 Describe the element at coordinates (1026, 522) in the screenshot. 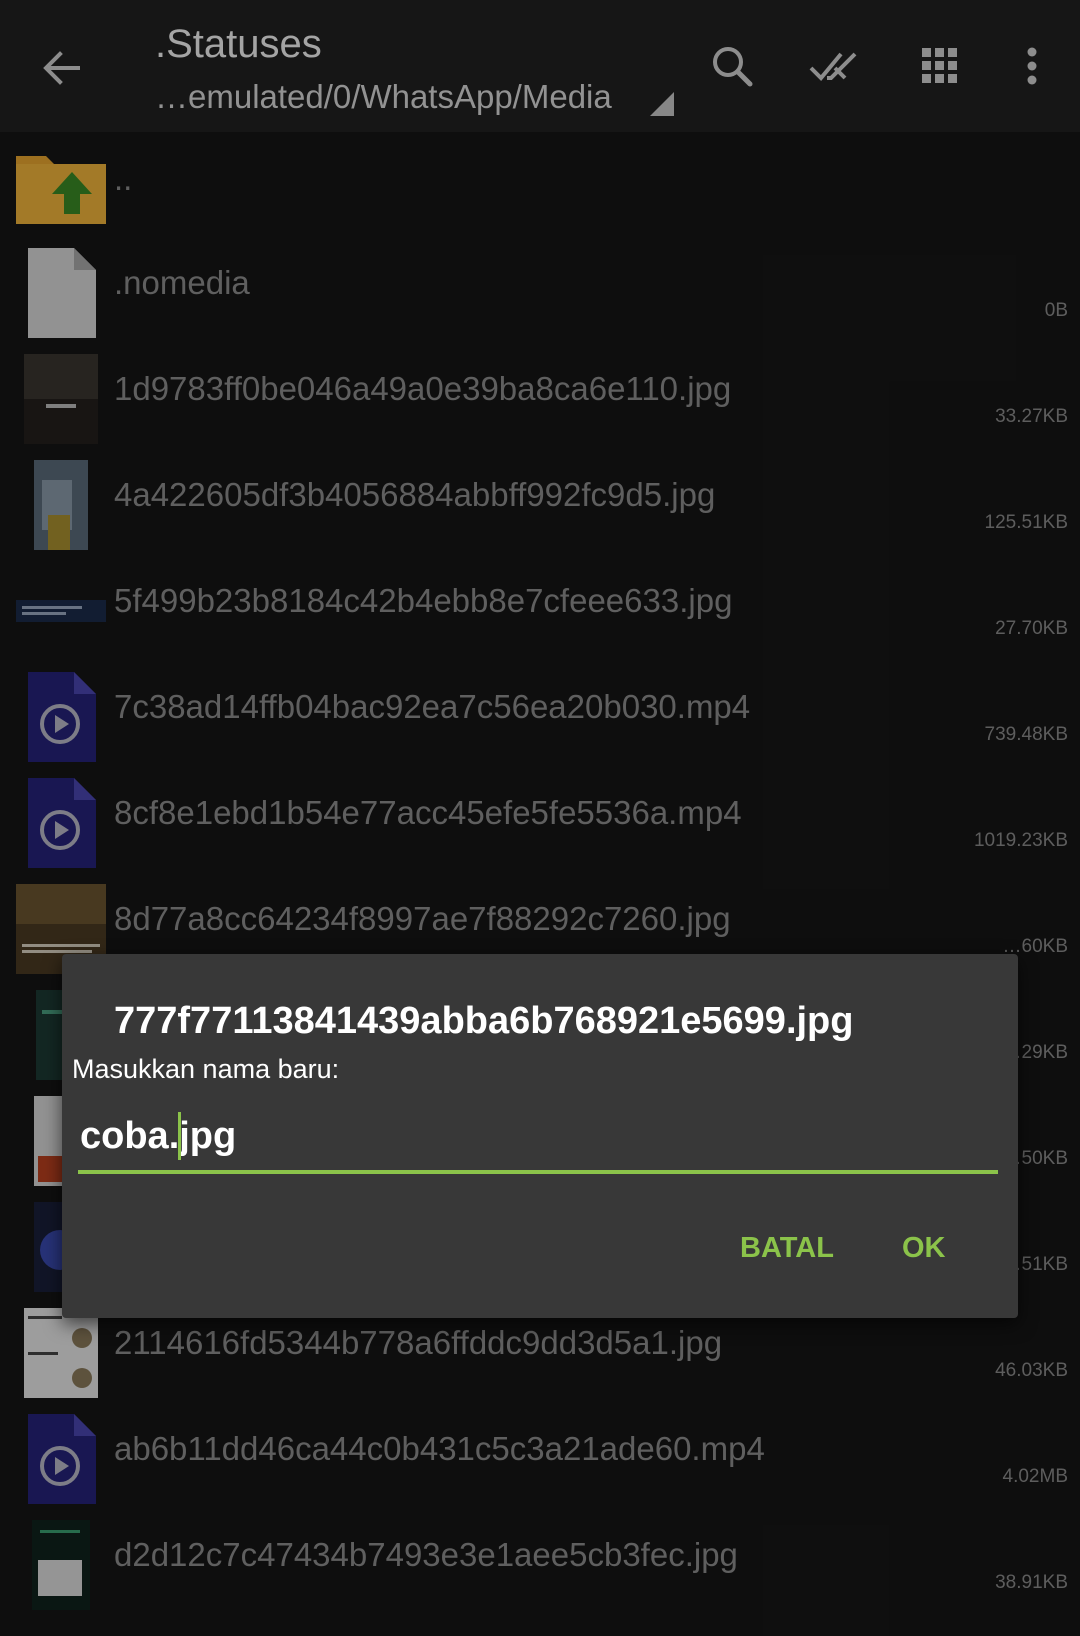

I see `file-size: 125.51KB` at that location.